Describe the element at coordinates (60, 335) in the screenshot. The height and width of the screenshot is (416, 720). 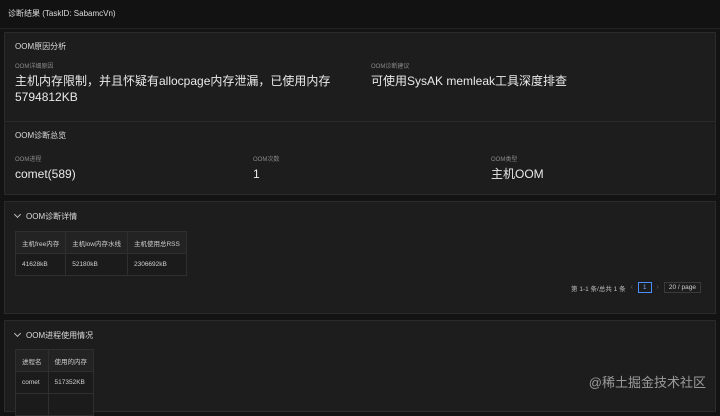
I see `usage-panel-title: OOM进程使用情况` at that location.